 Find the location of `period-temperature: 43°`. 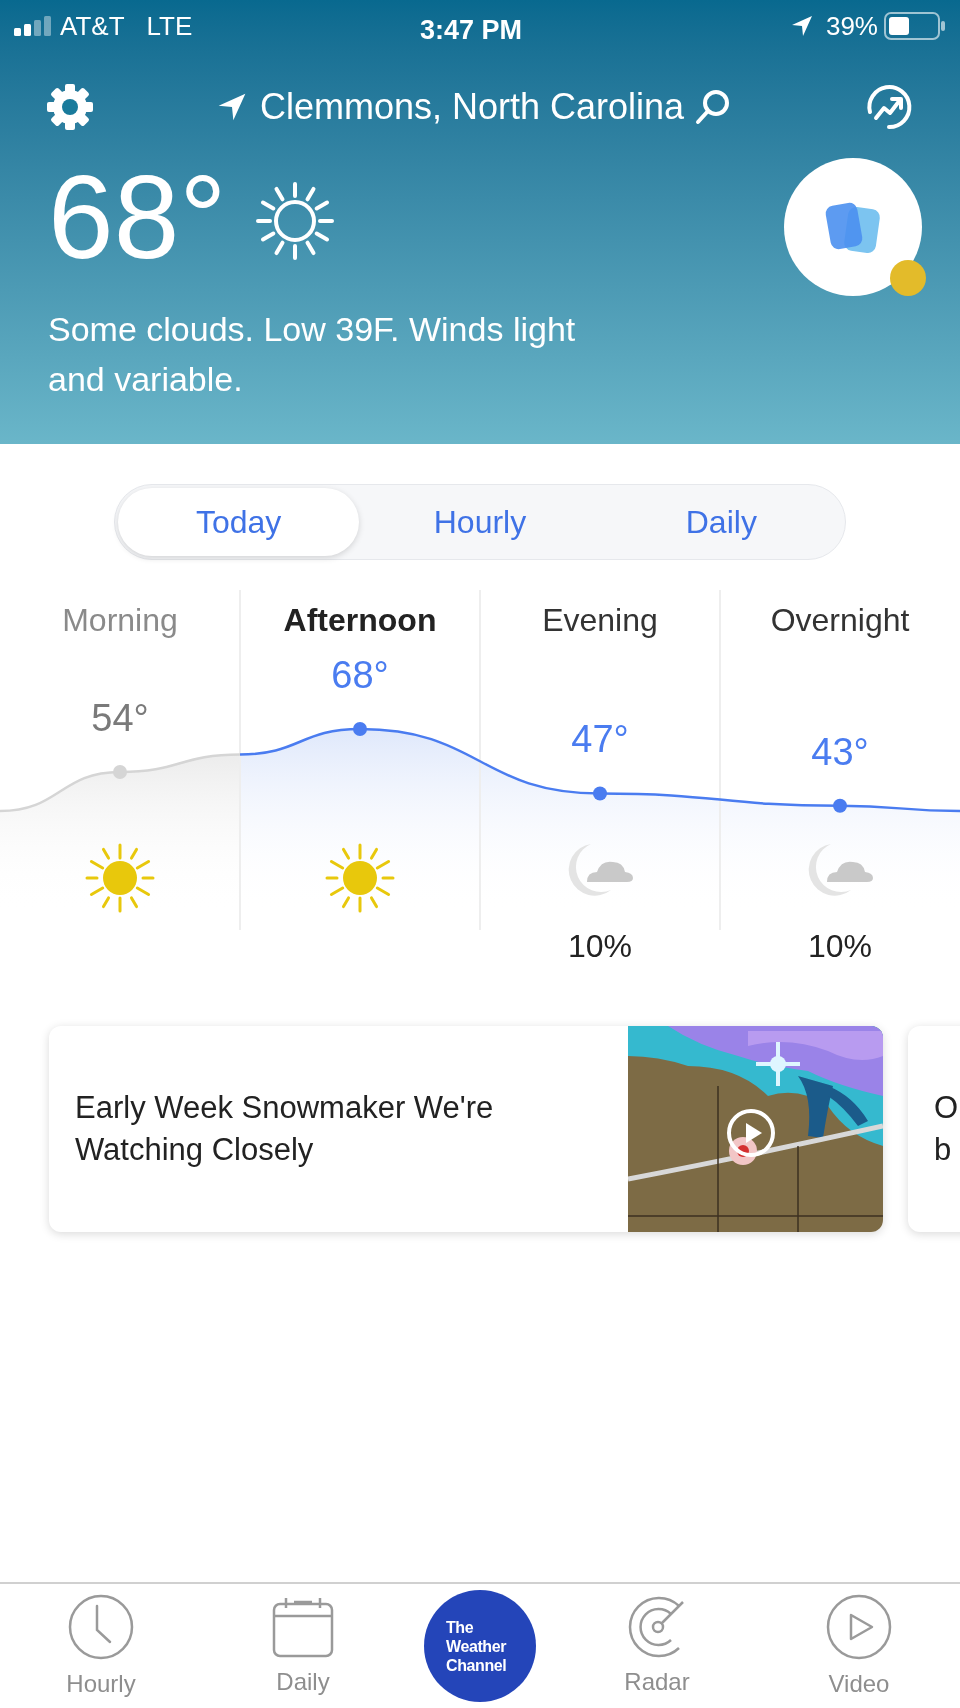

period-temperature: 43° is located at coordinates (840, 751).